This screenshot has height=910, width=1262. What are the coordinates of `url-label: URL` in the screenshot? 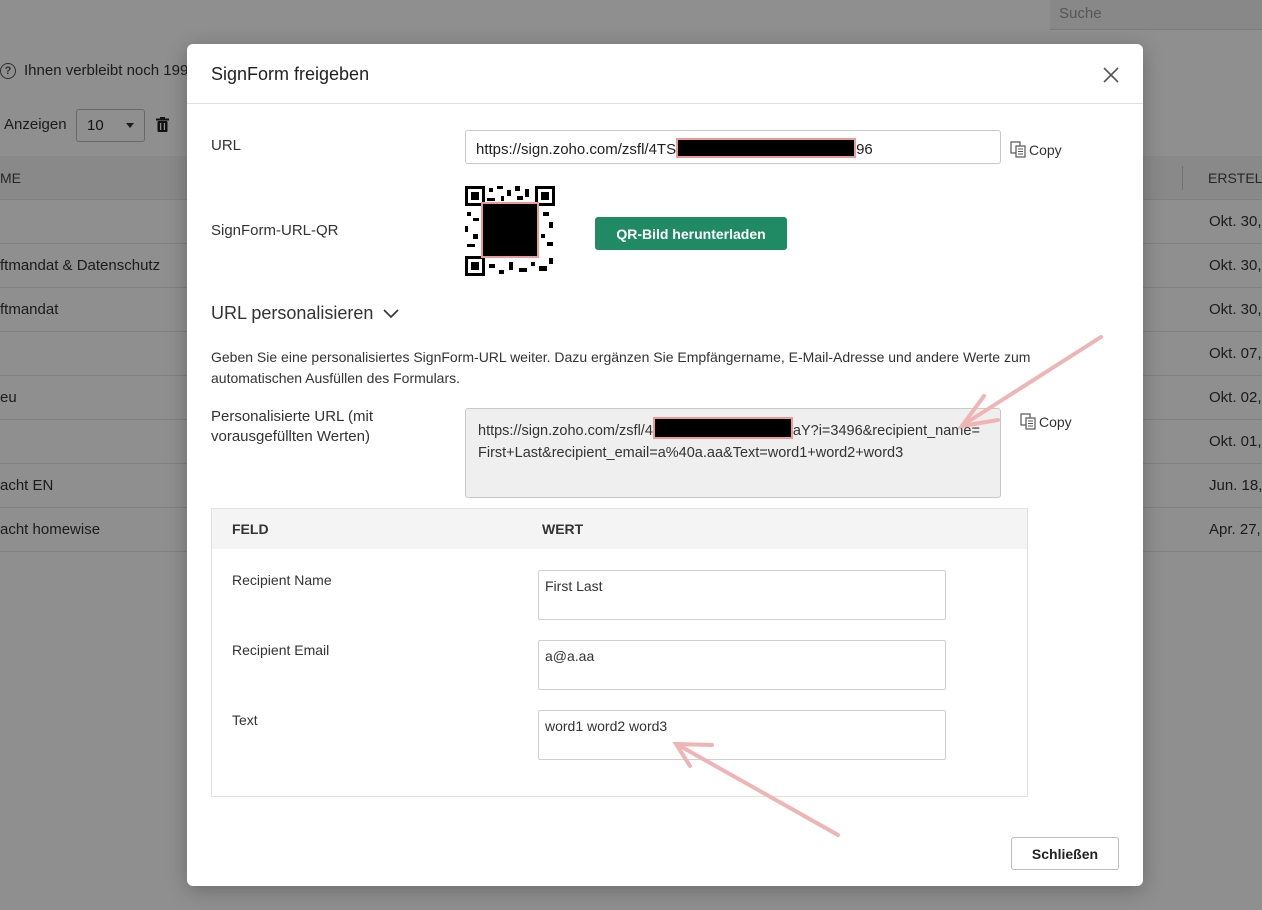 It's located at (226, 145).